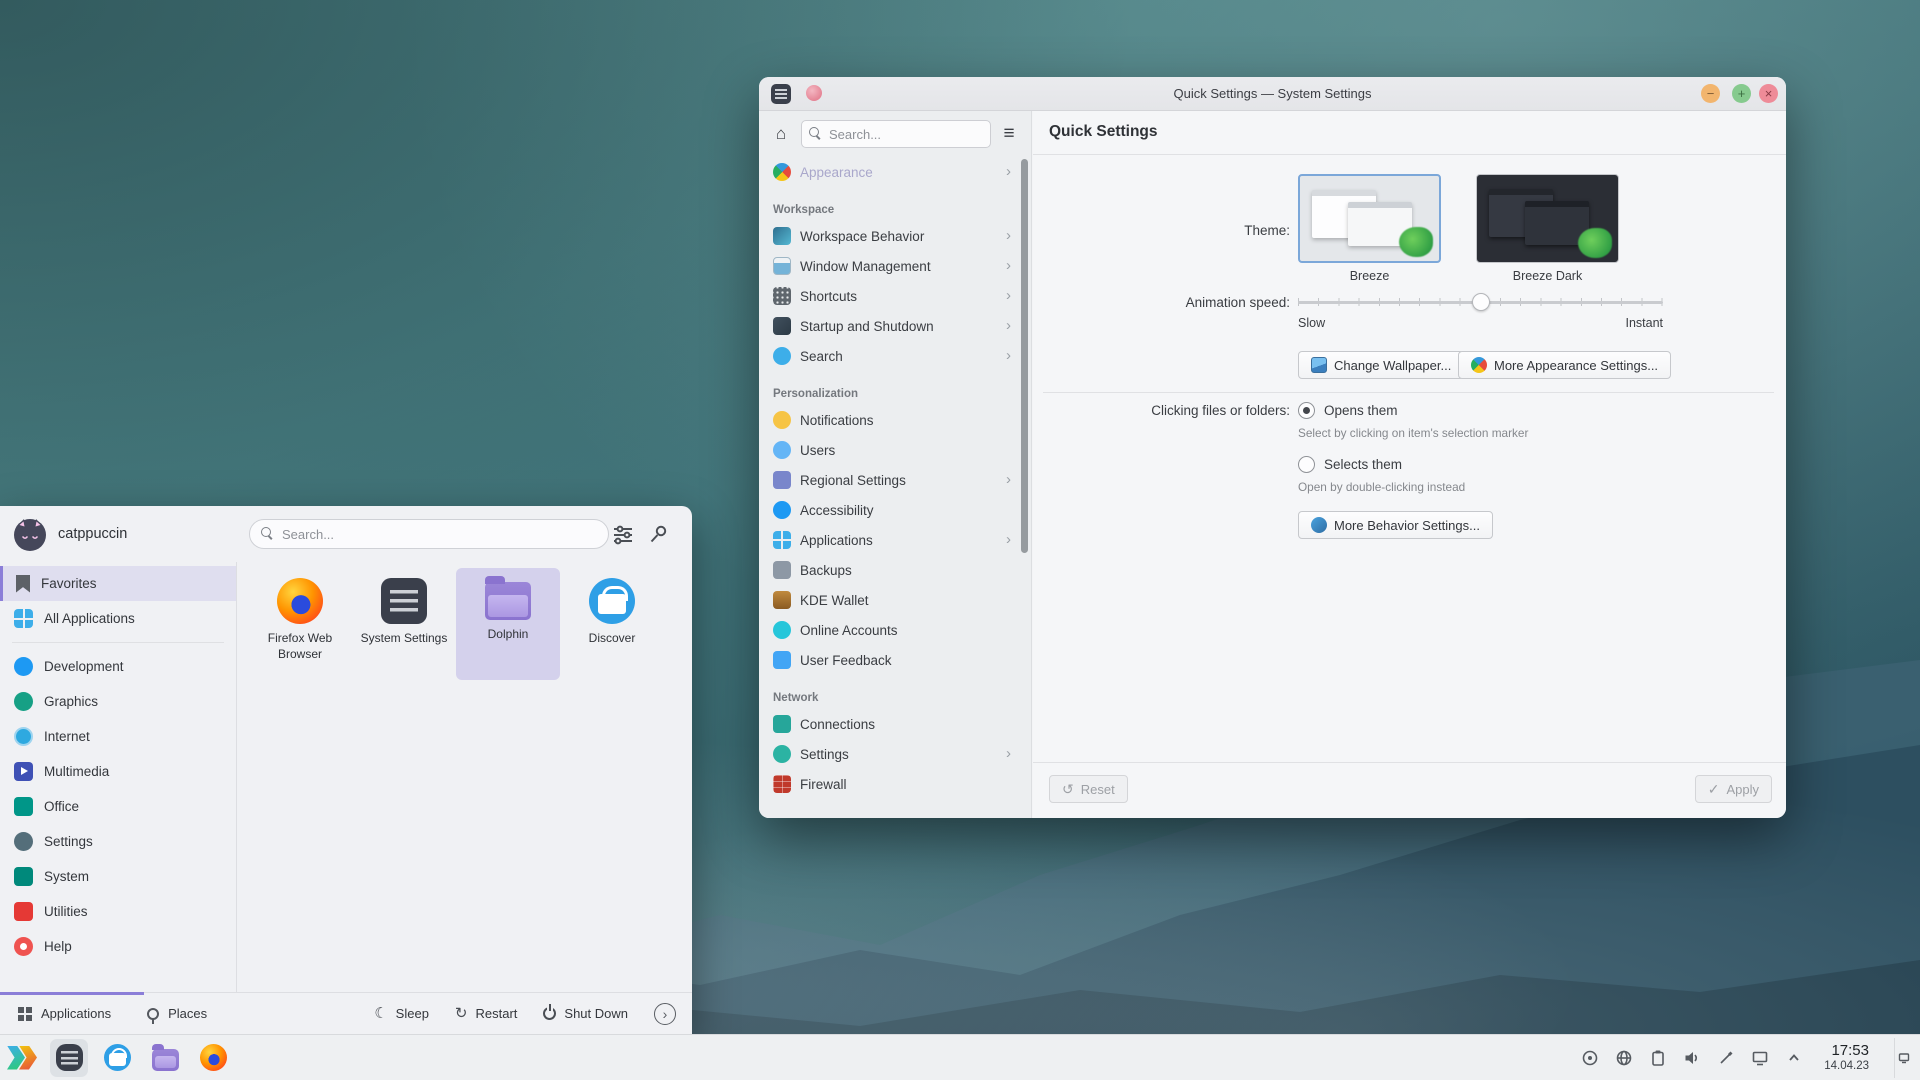  I want to click on sidebar-item-workspace-behavior: Workspace Behavior ›, so click(888, 236).